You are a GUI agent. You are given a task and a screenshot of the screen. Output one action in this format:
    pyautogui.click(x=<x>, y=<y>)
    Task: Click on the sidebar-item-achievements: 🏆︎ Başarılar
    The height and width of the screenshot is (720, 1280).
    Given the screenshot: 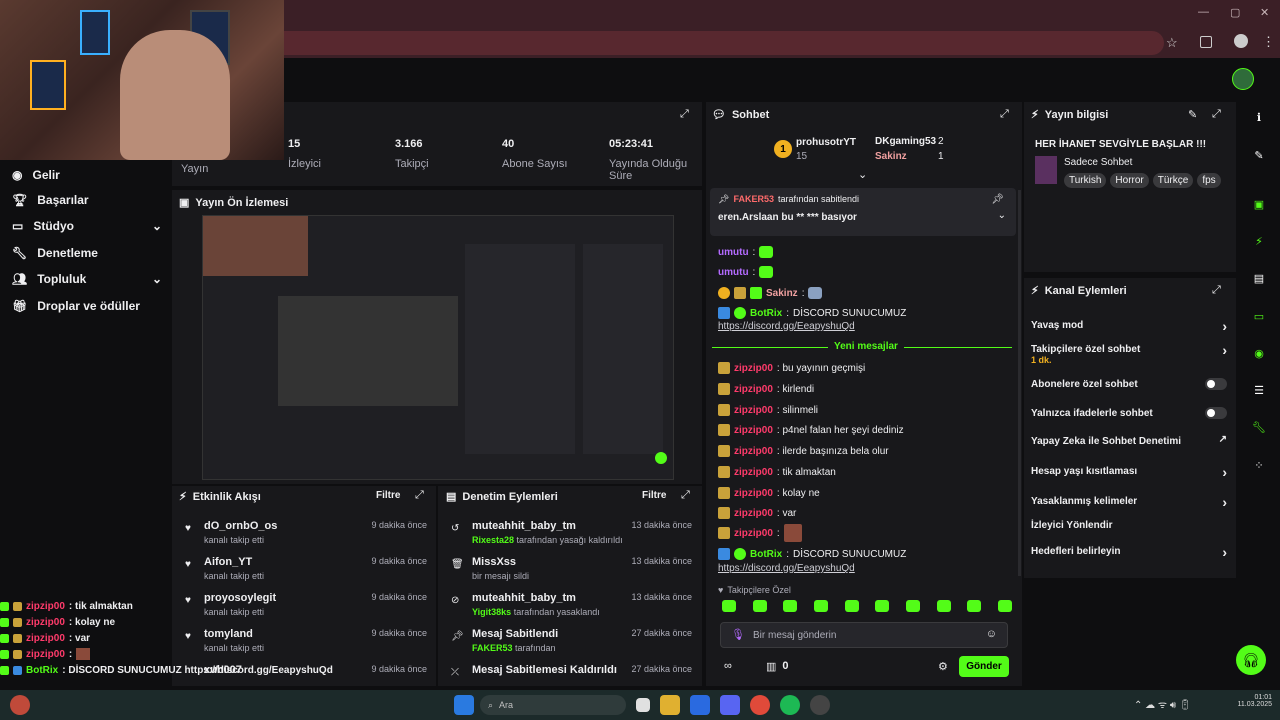 What is the action you would take?
    pyautogui.click(x=50, y=200)
    